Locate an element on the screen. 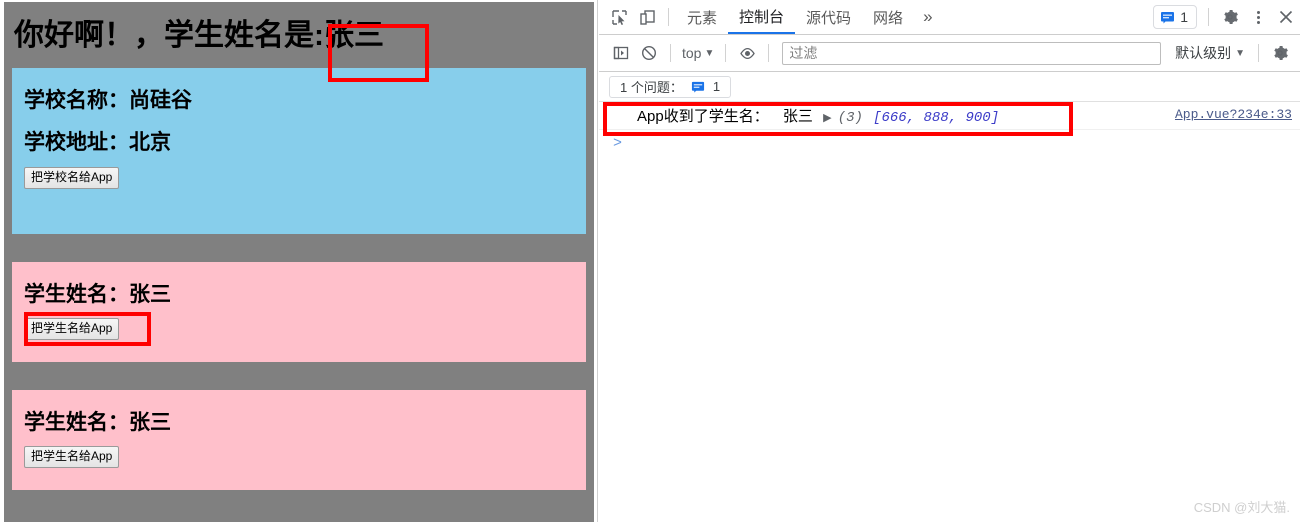 This screenshot has height=522, width=1300. student-name-line-2: 学生姓名：张三 is located at coordinates (97, 422).